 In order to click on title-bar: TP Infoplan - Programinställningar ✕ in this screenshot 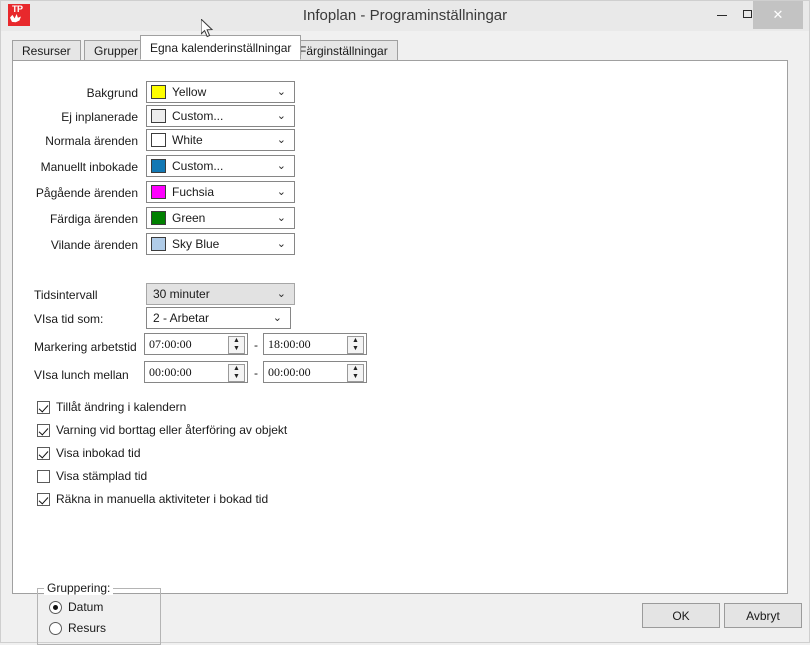, I will do `click(405, 16)`.